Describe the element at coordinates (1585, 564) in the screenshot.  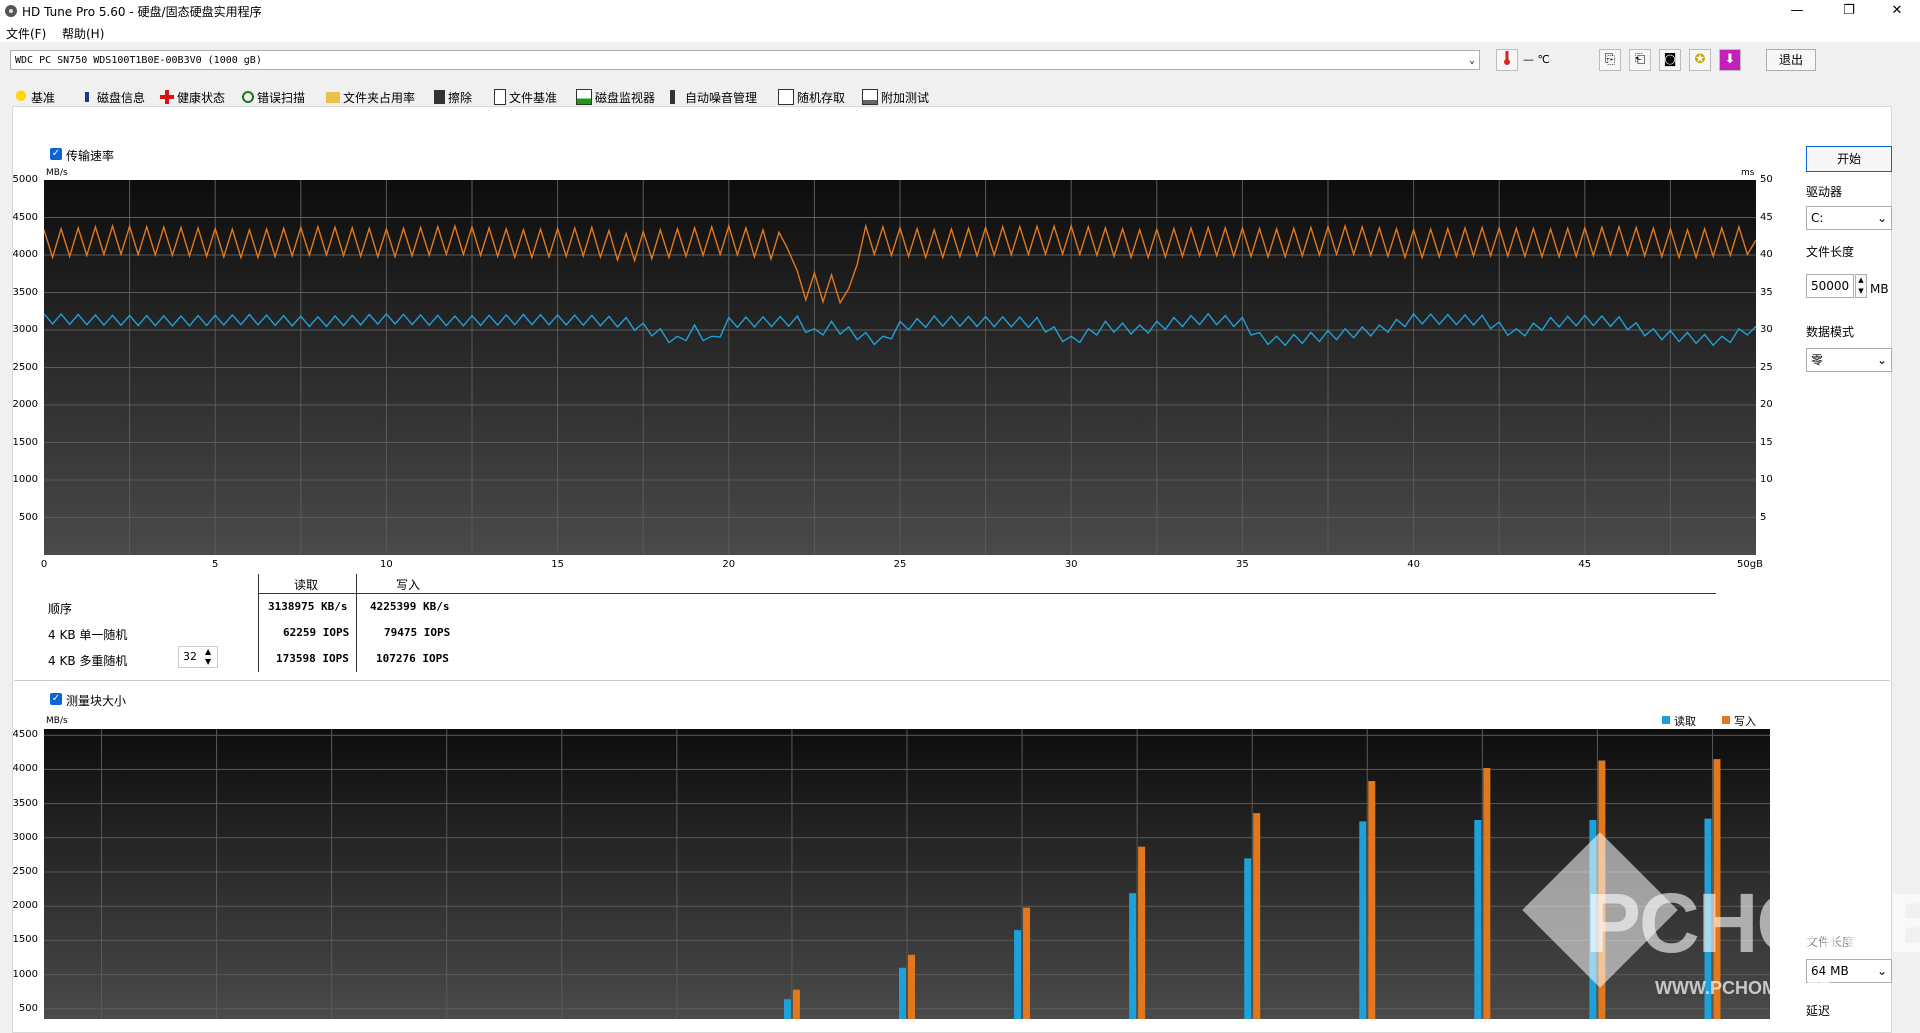
I see `x-tick-label: 45` at that location.